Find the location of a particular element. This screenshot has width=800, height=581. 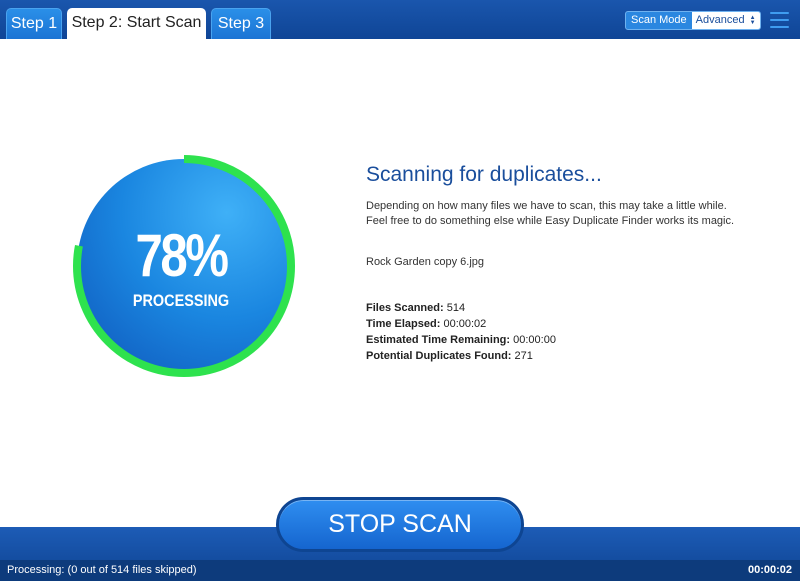

stat-value: 514 is located at coordinates (456, 308).